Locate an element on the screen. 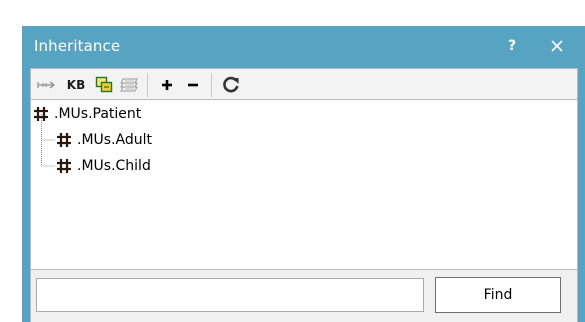  add-plus-icon is located at coordinates (167, 85).